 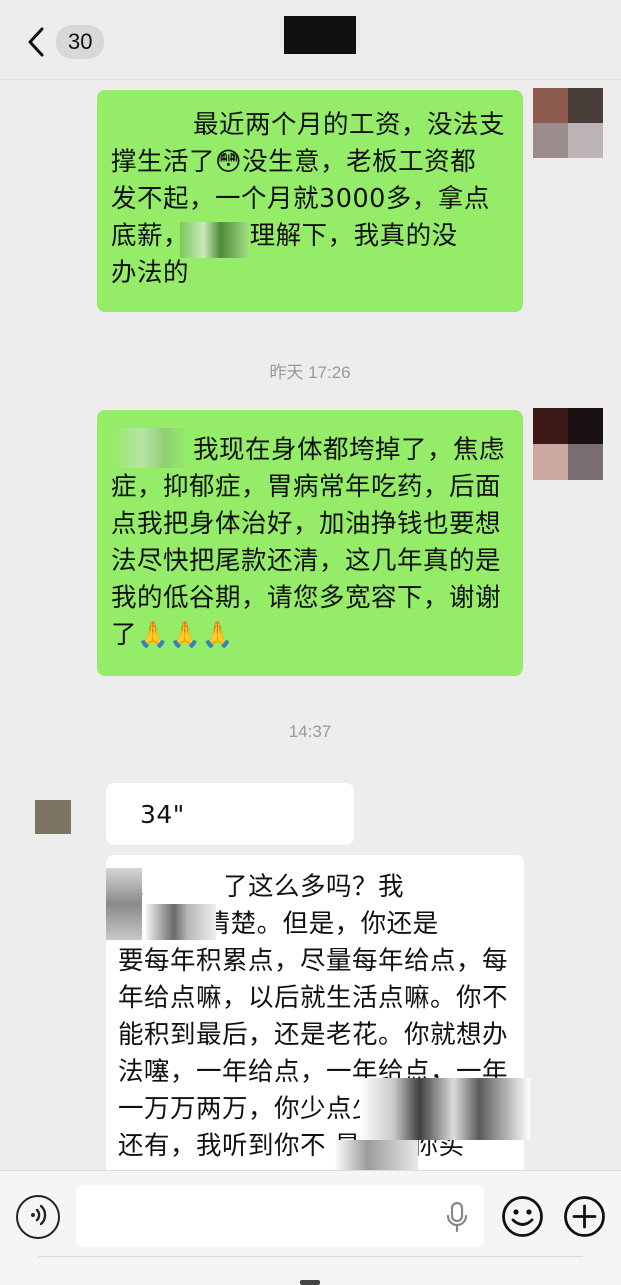 I want to click on message-line: 办法的, so click(x=150, y=273).